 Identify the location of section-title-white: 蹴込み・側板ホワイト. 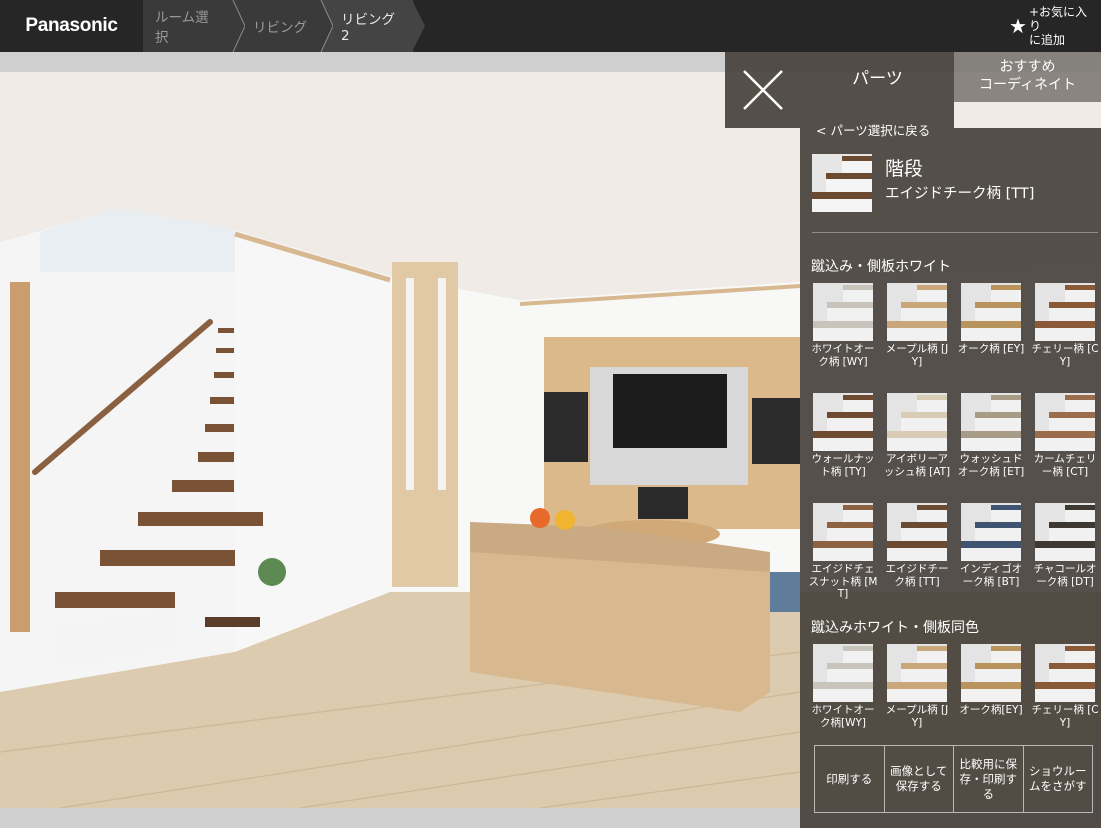
(881, 267).